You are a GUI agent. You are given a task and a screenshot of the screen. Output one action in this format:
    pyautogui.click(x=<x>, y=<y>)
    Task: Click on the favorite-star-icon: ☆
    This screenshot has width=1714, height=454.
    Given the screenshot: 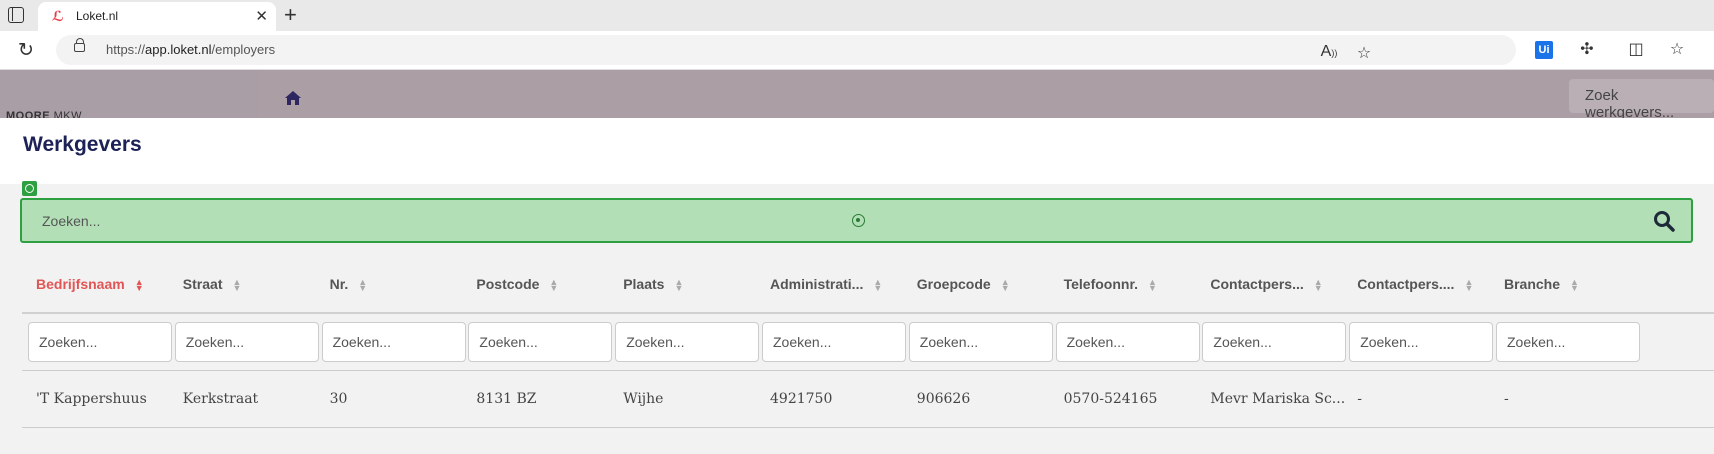 What is the action you would take?
    pyautogui.click(x=1364, y=53)
    